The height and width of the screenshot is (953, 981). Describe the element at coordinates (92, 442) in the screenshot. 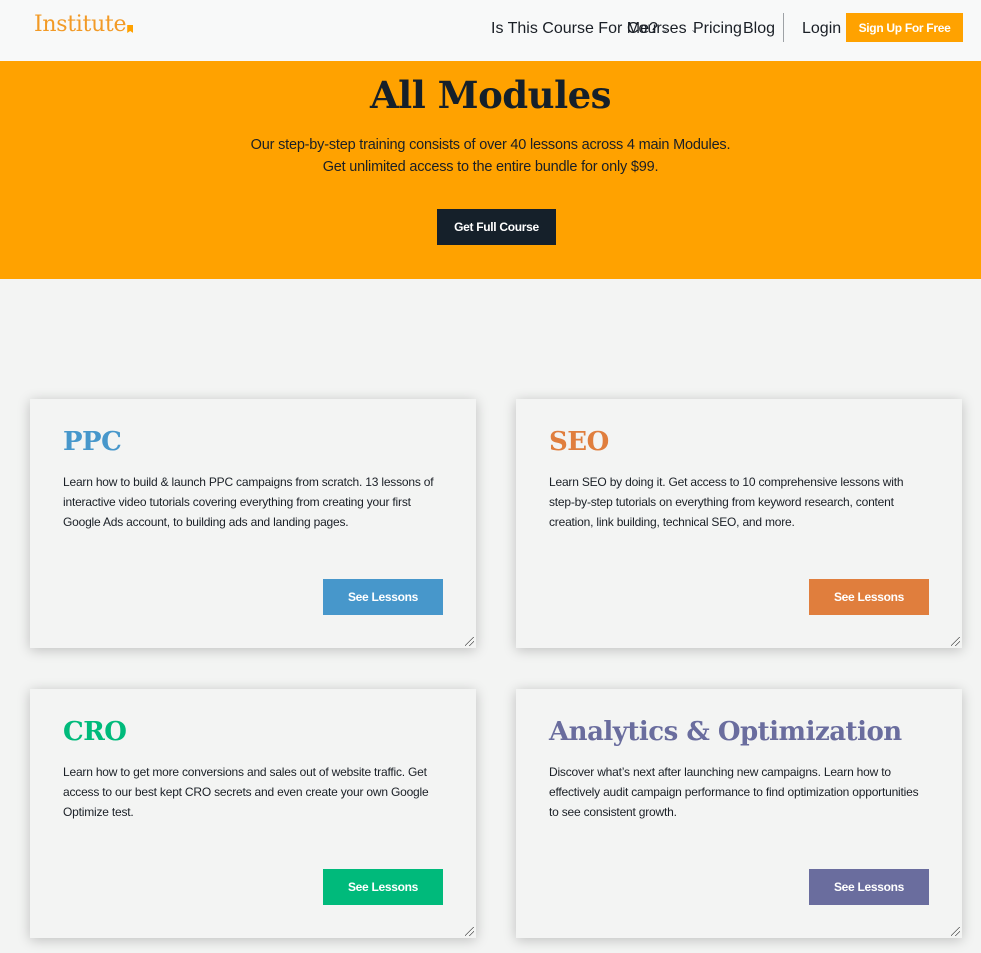

I see `module-title: PPC` at that location.